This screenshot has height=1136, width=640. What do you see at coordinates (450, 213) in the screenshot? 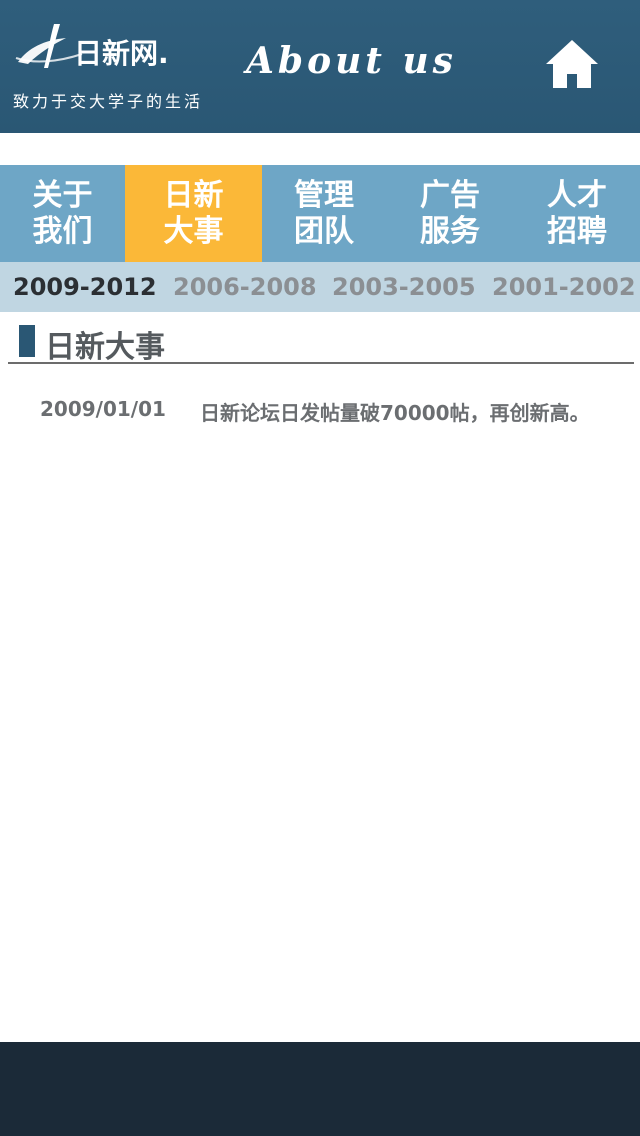
I see `nav-item-ad-services: 广告 服务` at bounding box center [450, 213].